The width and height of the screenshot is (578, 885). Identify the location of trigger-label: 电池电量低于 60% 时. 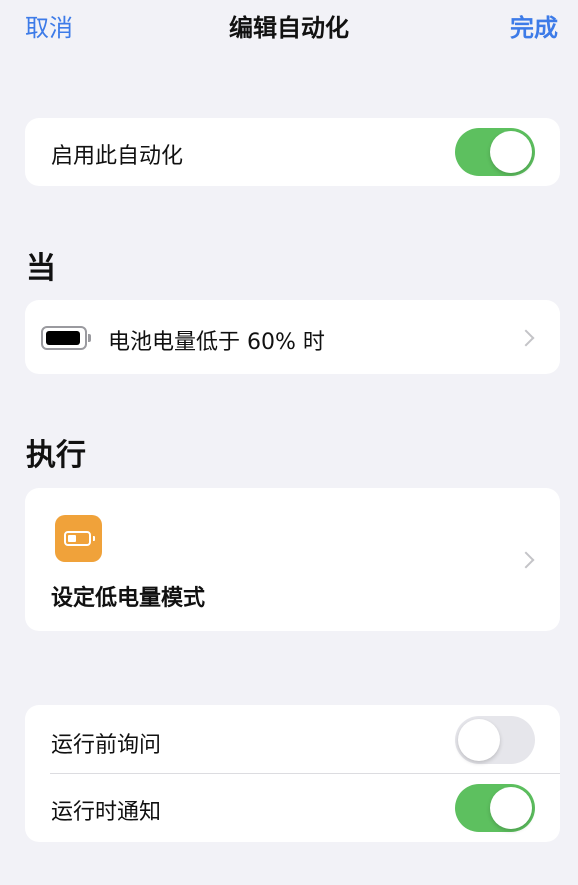
(216, 342).